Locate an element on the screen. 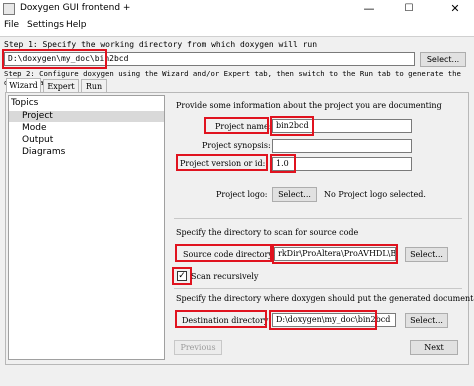 The image size is (474, 386). project-name-input-highlight is located at coordinates (292, 126).